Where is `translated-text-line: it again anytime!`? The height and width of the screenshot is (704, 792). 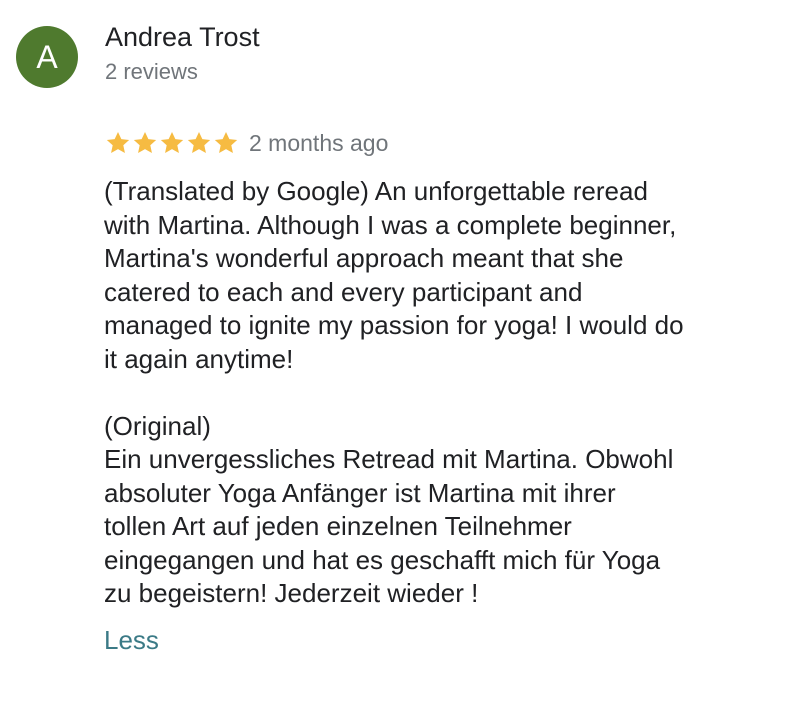 translated-text-line: it again anytime! is located at coordinates (199, 358).